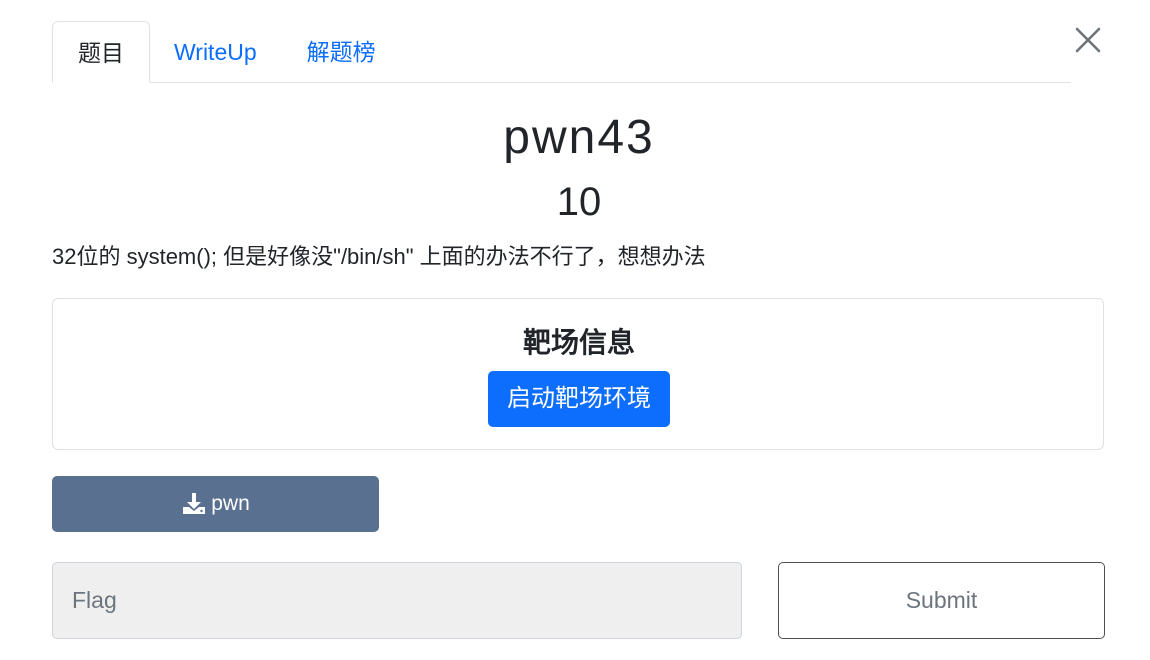 This screenshot has width=1150, height=660. I want to click on challenge-tabs: 题目 WriteUp 解题榜, so click(561, 52).